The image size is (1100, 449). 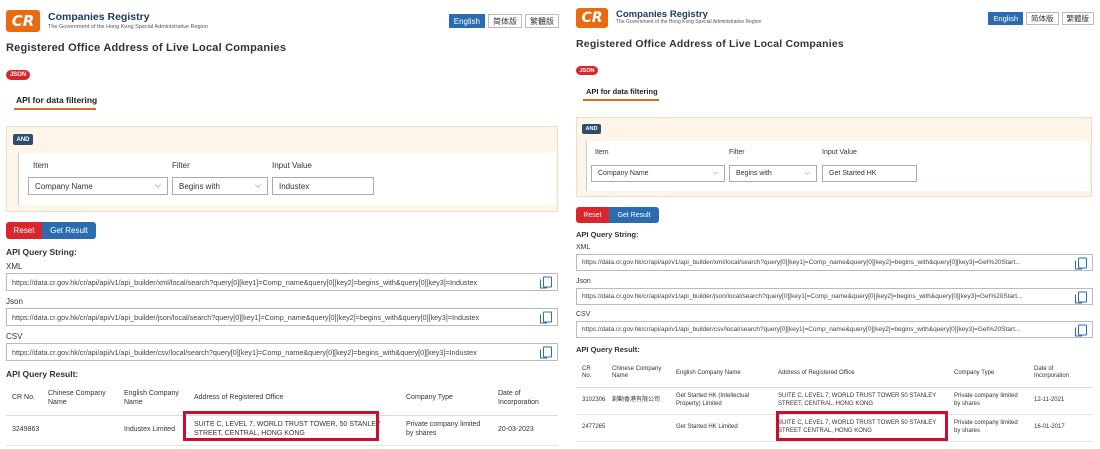 I want to click on input-value-label: Input Value, so click(x=292, y=165).